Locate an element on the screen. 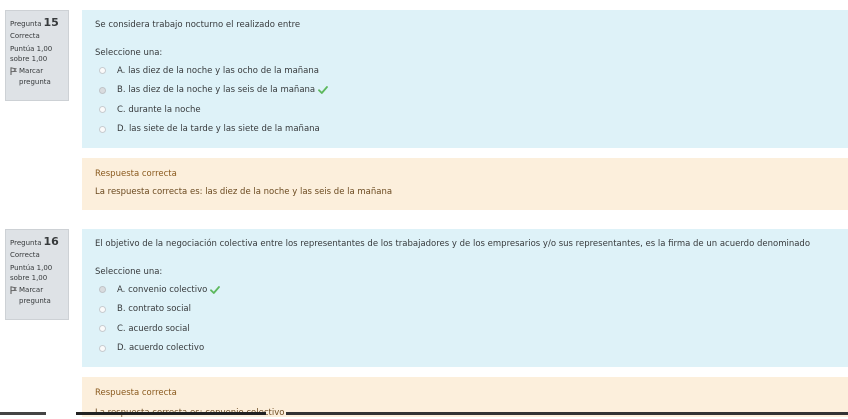 This screenshot has width=848, height=419. bottom-scrollbar is located at coordinates (424, 414).